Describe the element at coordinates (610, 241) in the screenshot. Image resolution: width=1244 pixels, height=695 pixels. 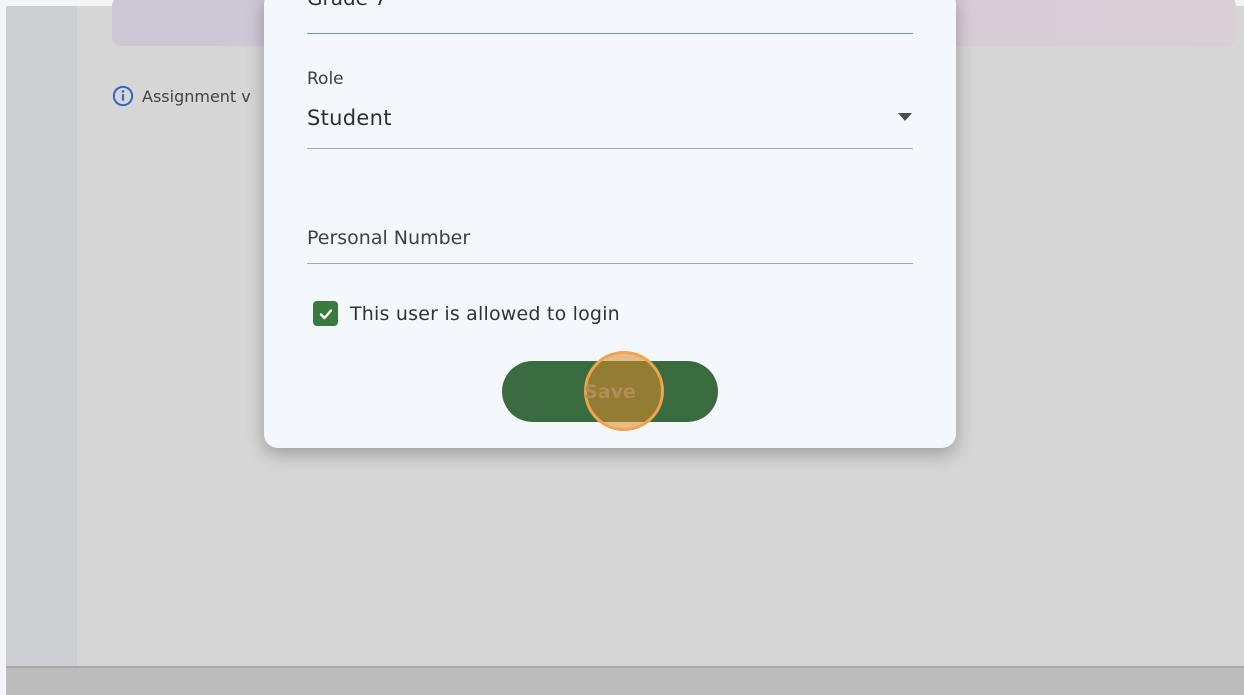
I see `personal-number-field: Personal Number` at that location.